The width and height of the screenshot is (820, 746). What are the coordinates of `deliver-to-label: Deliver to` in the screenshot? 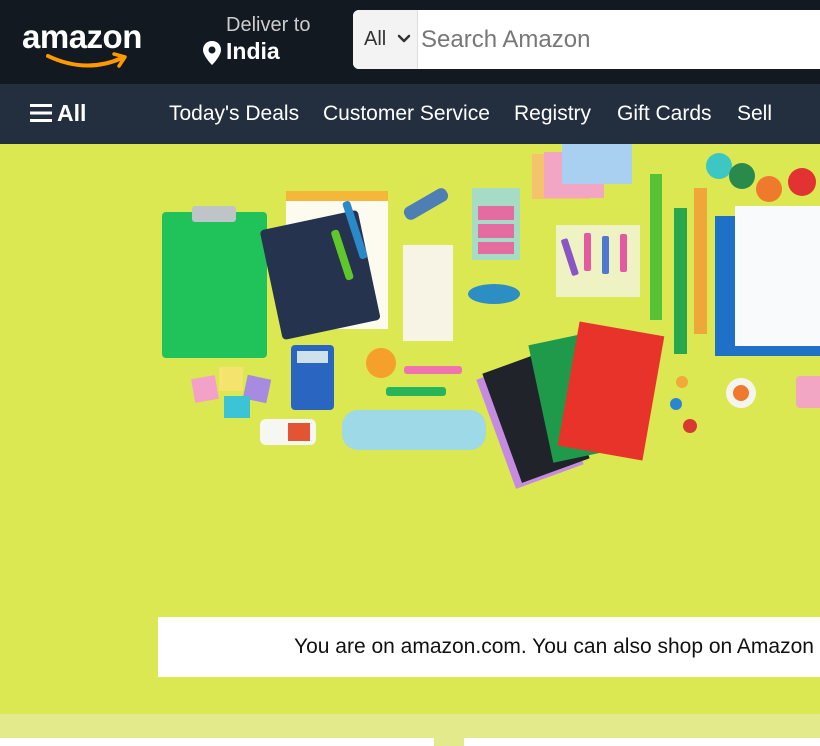 It's located at (268, 25).